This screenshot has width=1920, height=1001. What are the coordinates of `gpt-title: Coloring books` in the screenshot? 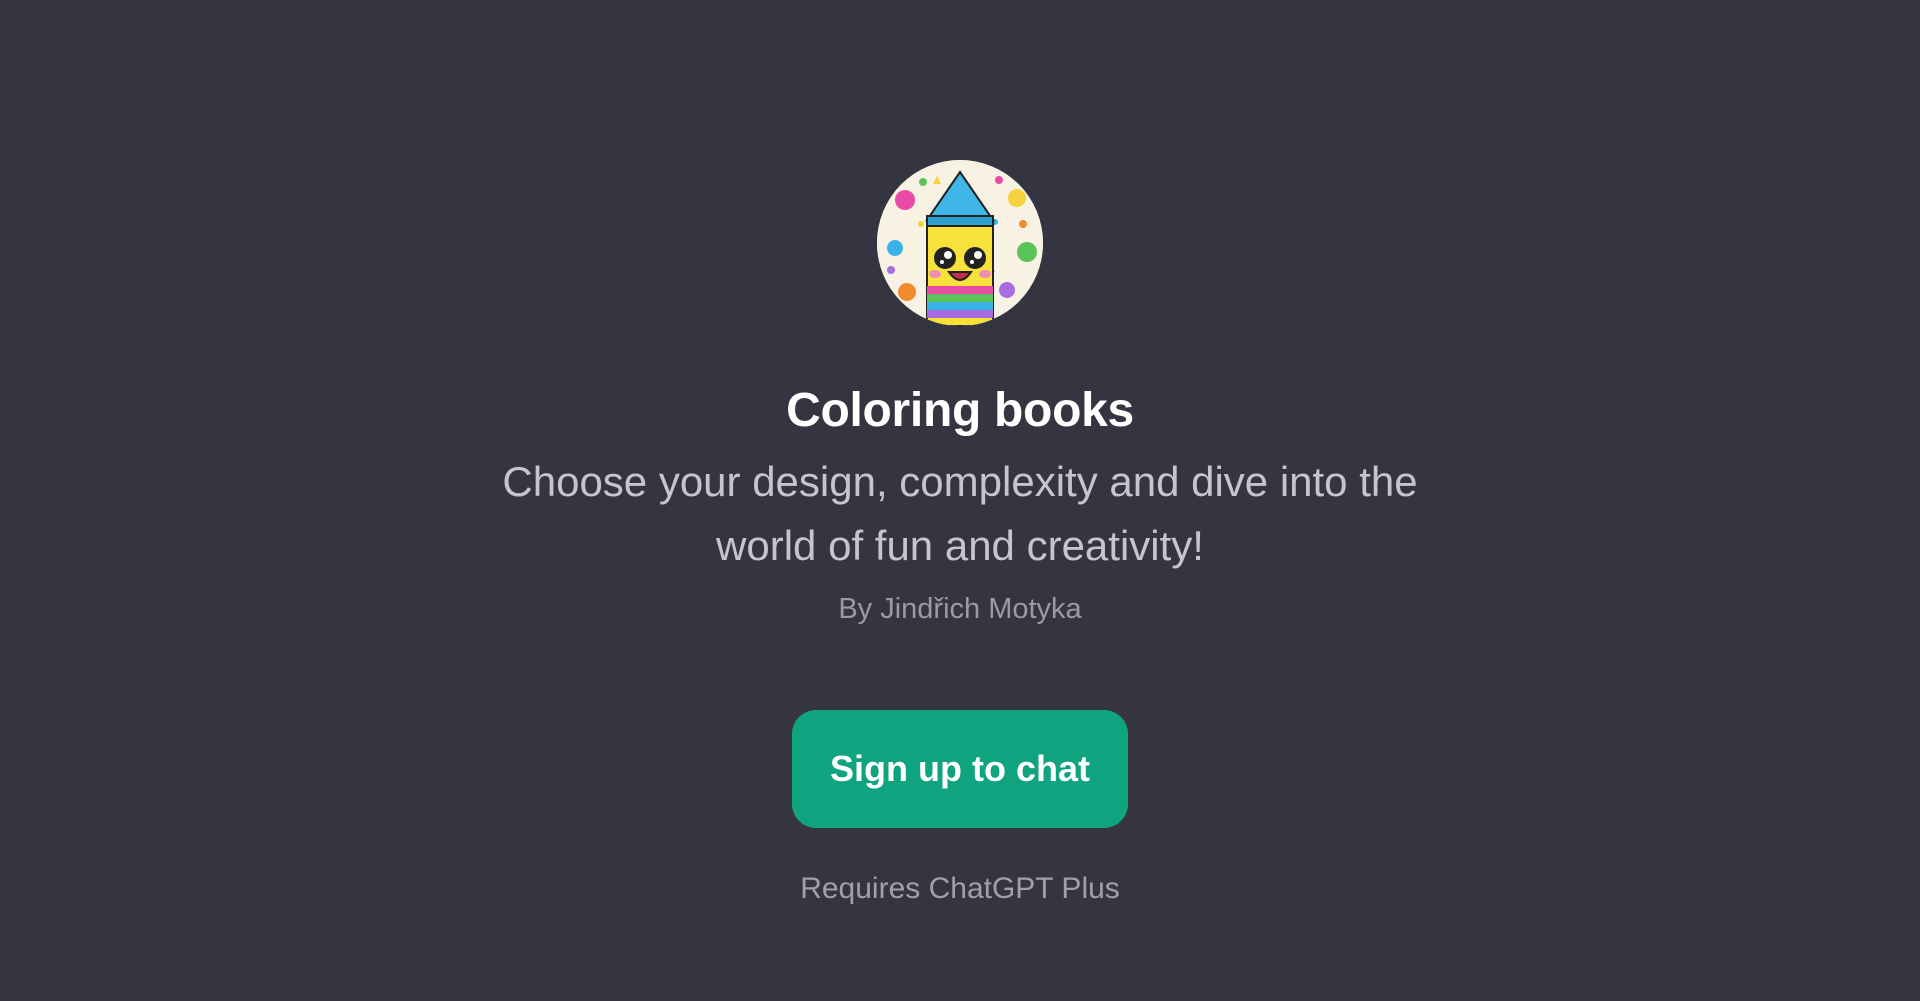 It's located at (960, 410).